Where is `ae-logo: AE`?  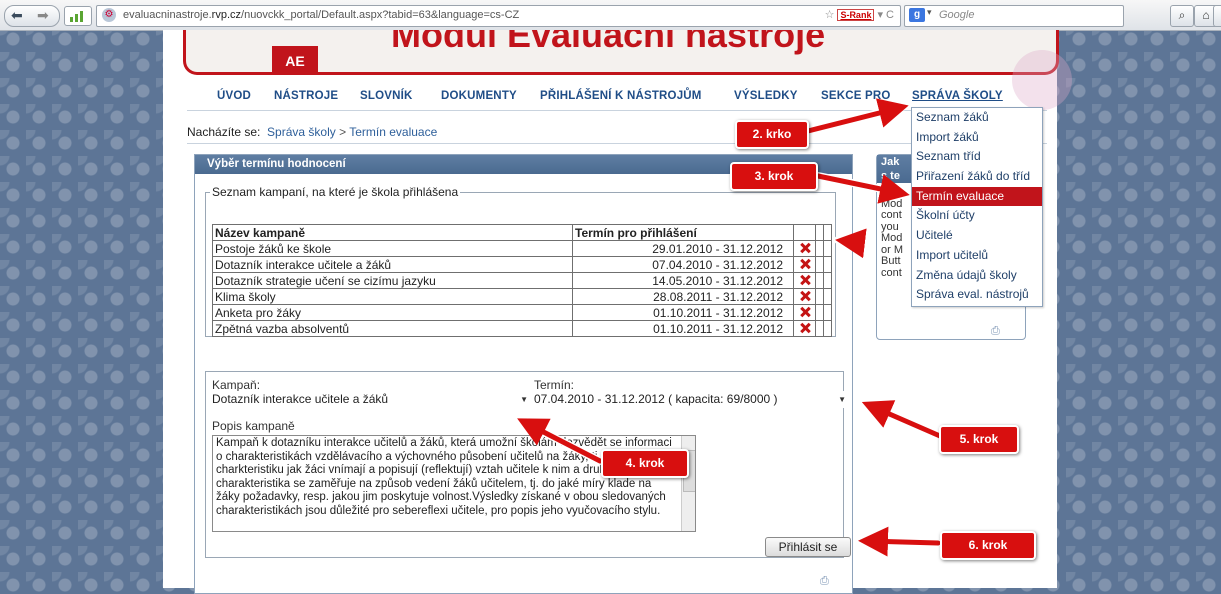 ae-logo: AE is located at coordinates (295, 59).